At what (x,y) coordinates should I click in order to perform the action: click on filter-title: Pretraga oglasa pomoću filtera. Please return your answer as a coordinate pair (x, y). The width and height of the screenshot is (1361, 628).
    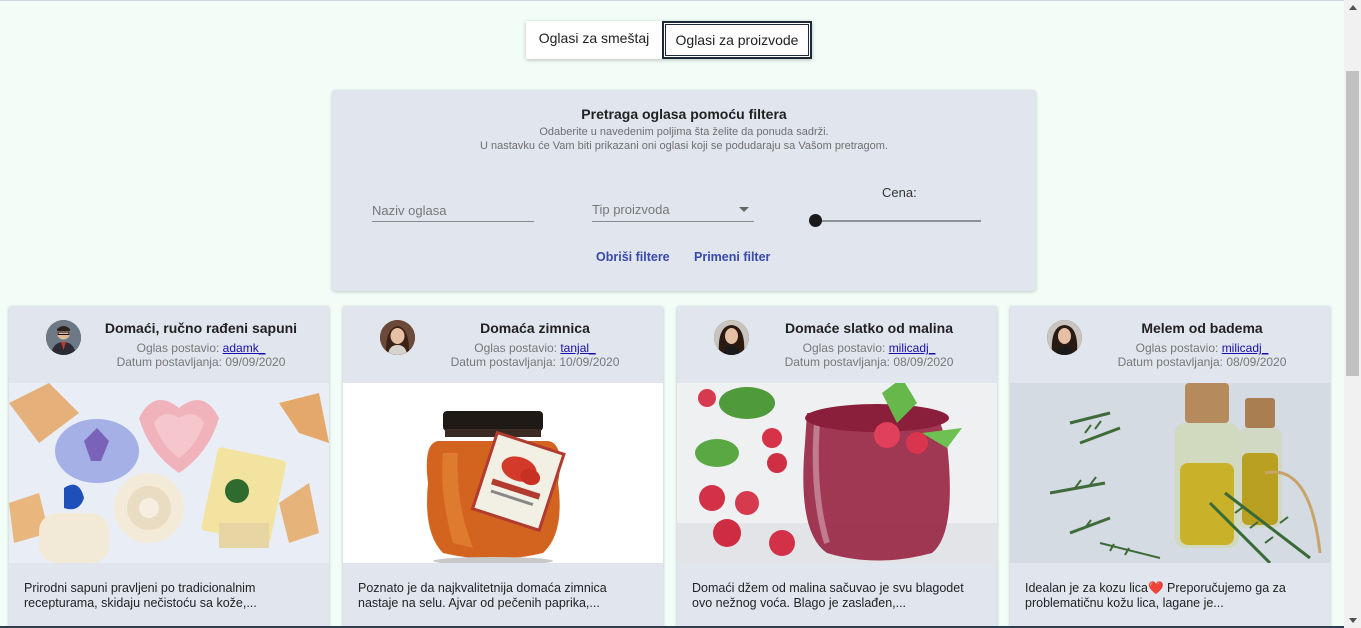
    Looking at the image, I should click on (684, 114).